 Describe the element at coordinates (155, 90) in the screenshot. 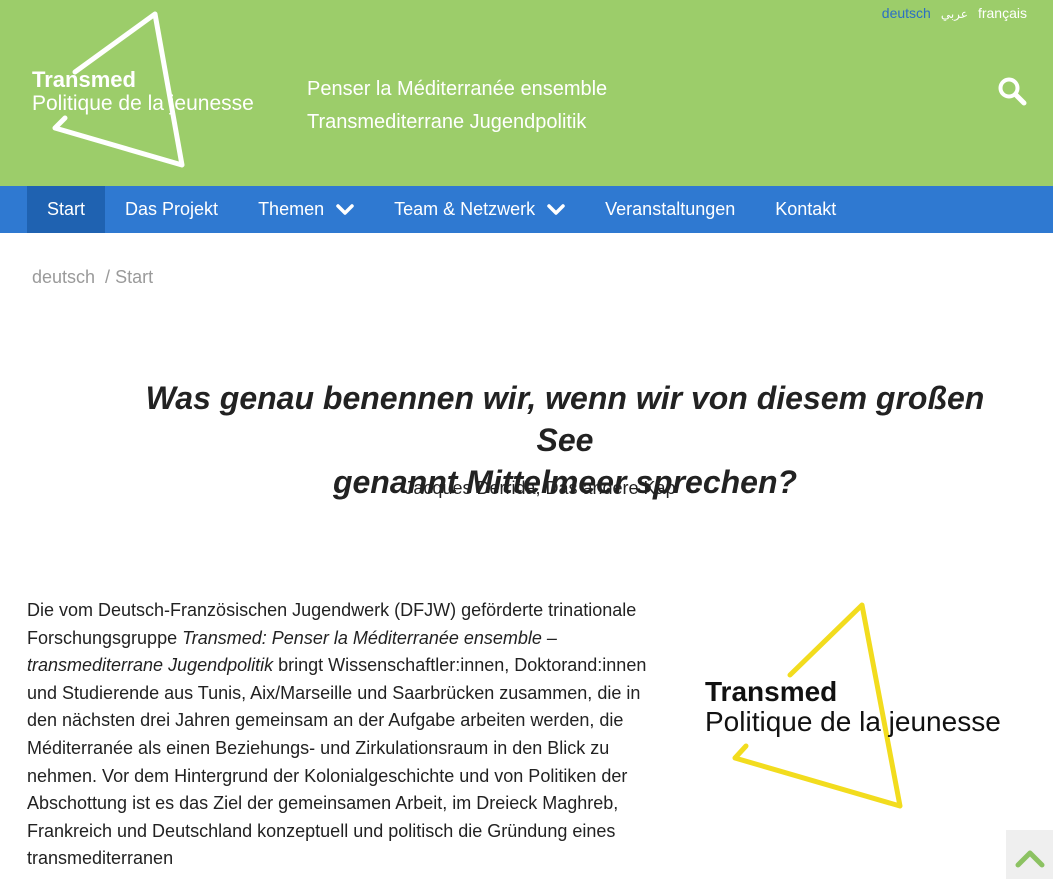

I see `site-logo: Transmed Politique de la jeunesse` at that location.